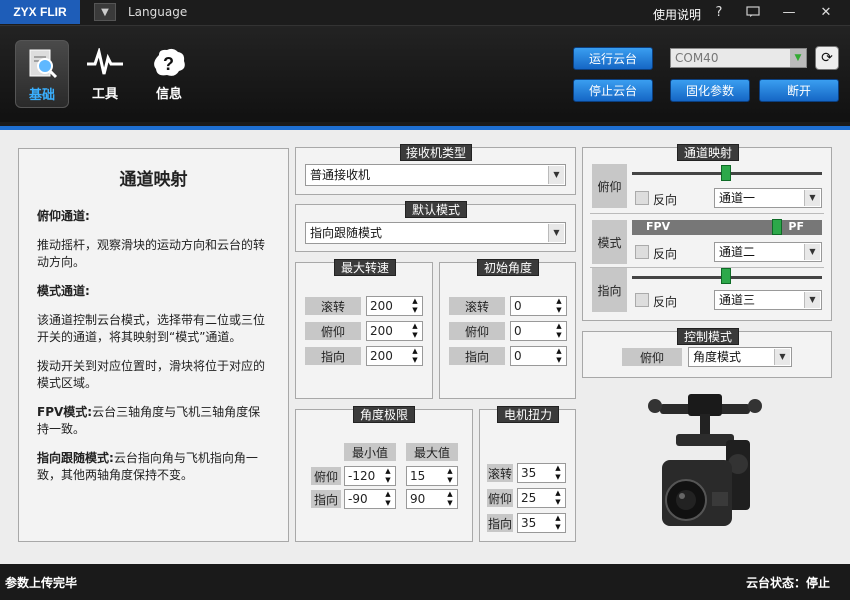 Image resolution: width=850 pixels, height=600 pixels. I want to click on channel-pitch-reverse-checkbox, so click(642, 198).